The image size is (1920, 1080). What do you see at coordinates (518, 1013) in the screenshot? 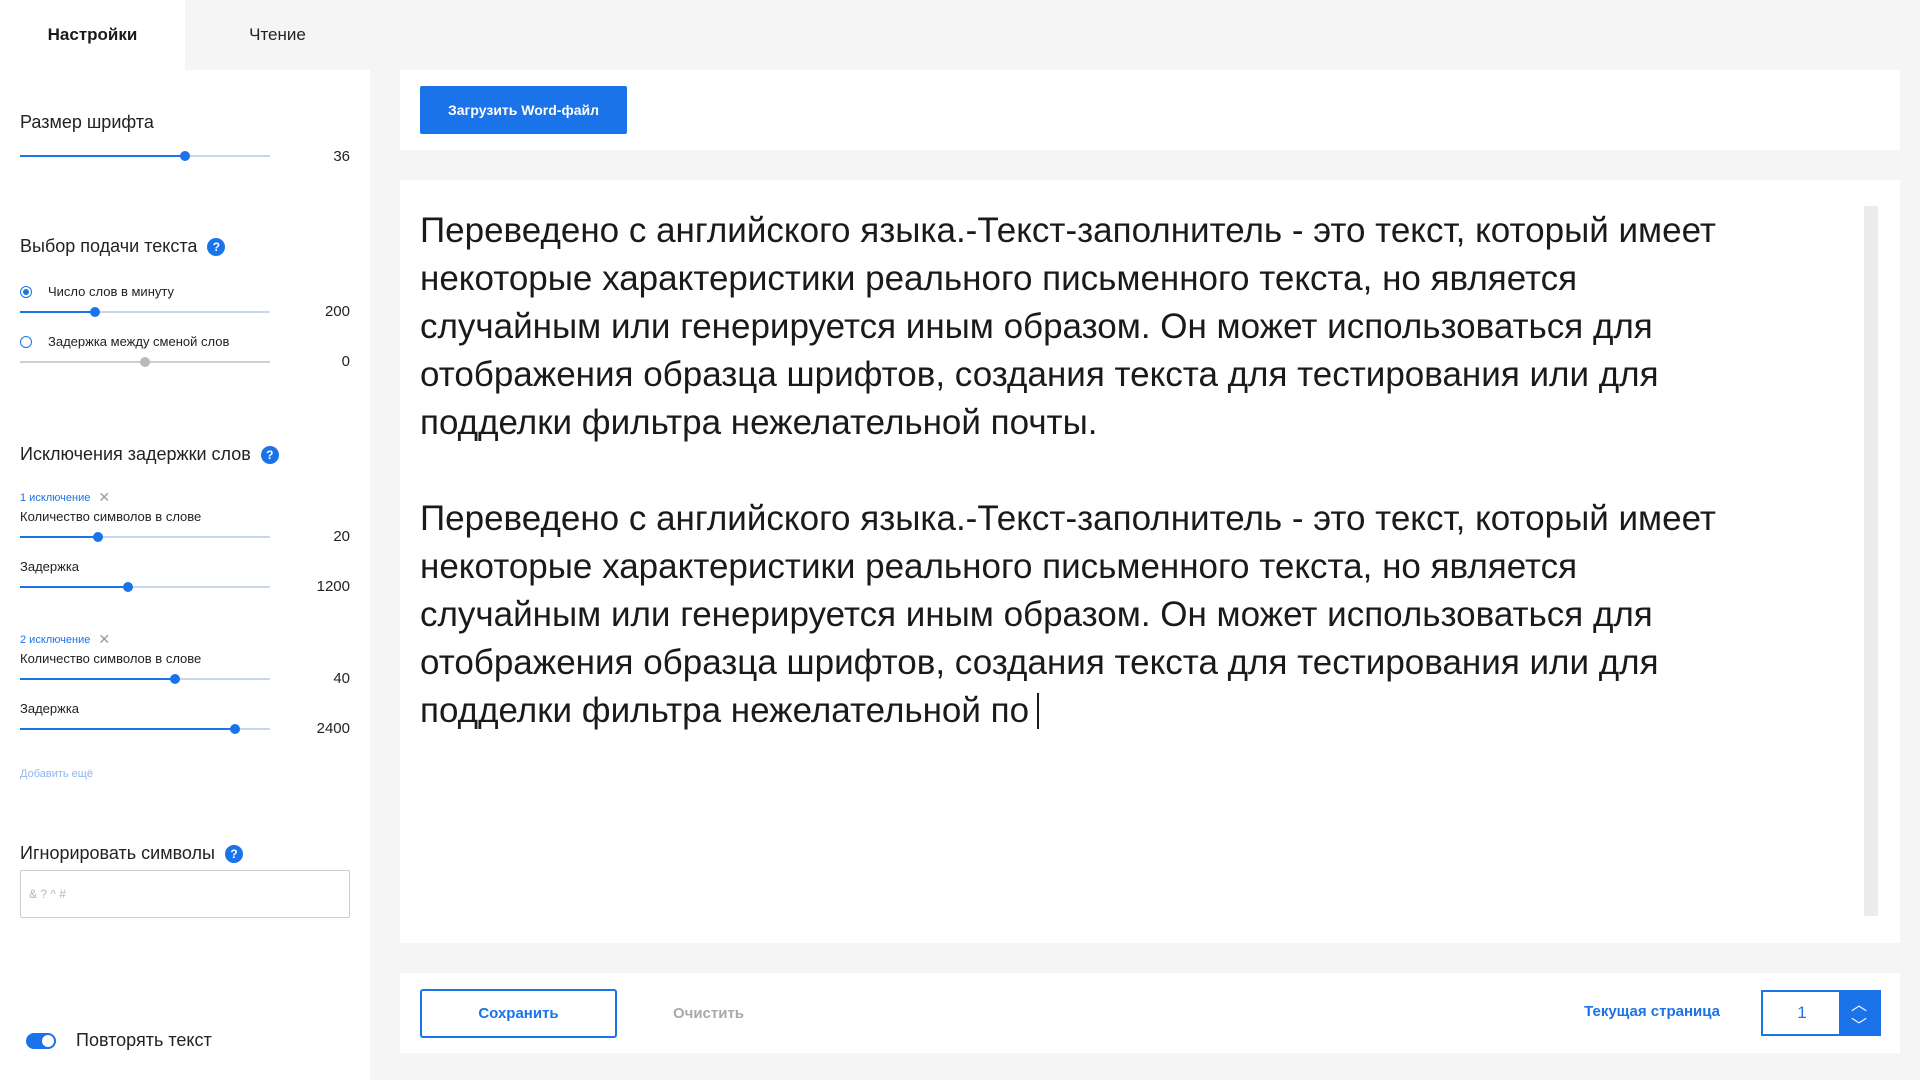
I see `save-button: Сохранить` at bounding box center [518, 1013].